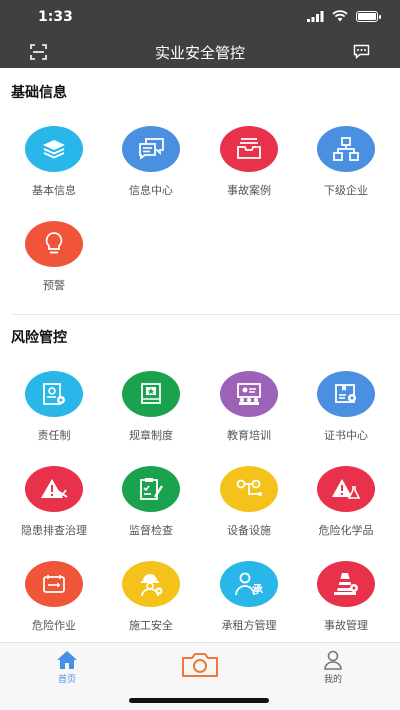 Image resolution: width=400 pixels, height=710 pixels. I want to click on document-gear-icon, so click(54, 394).